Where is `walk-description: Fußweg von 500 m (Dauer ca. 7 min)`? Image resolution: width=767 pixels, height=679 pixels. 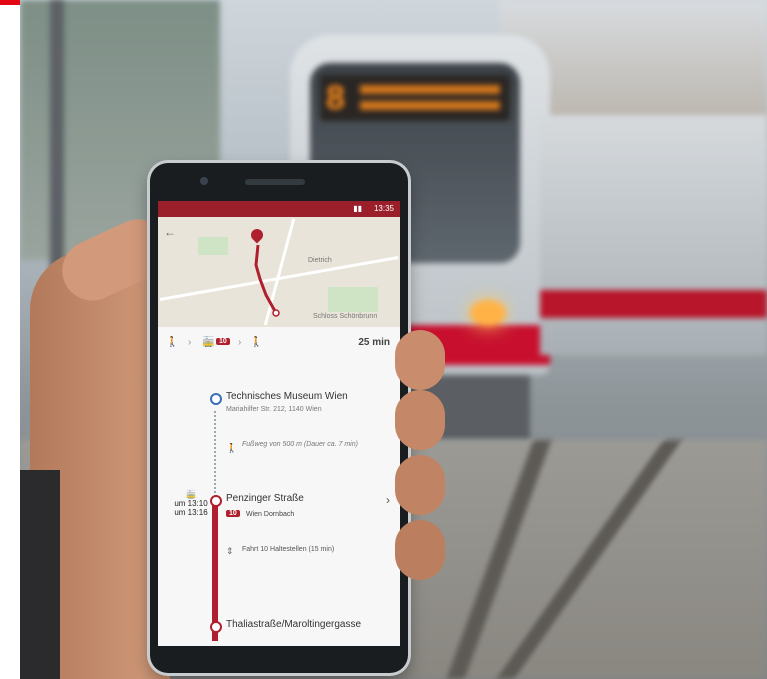 walk-description: Fußweg von 500 m (Dauer ca. 7 min) is located at coordinates (300, 444).